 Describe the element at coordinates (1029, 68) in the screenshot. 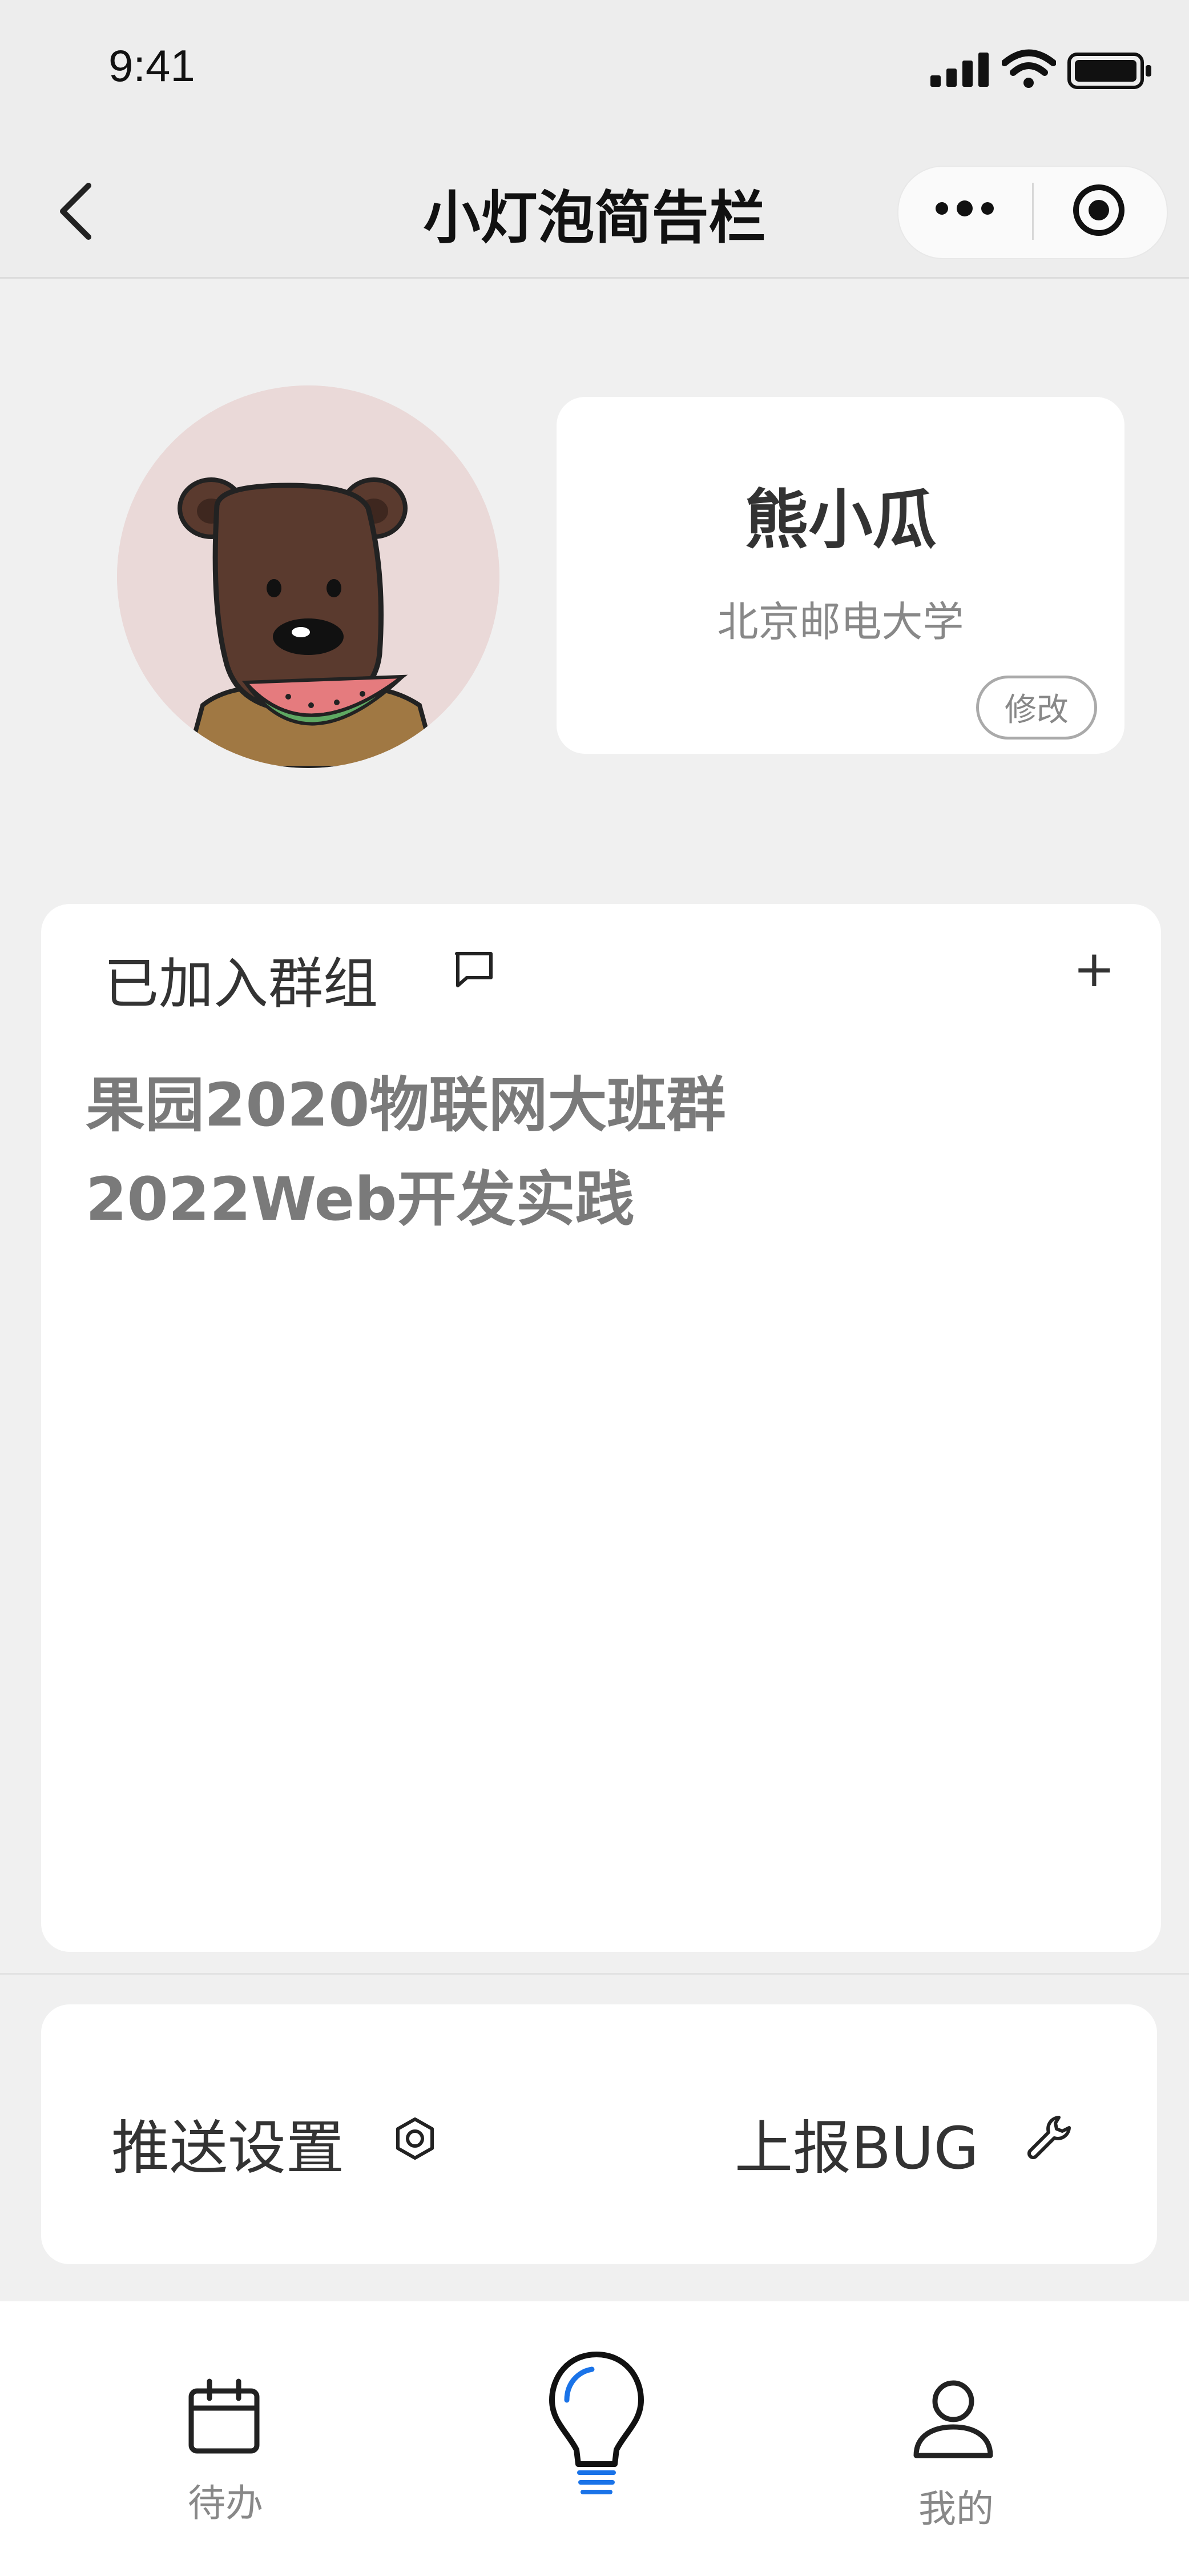

I see `wifi-icon` at that location.